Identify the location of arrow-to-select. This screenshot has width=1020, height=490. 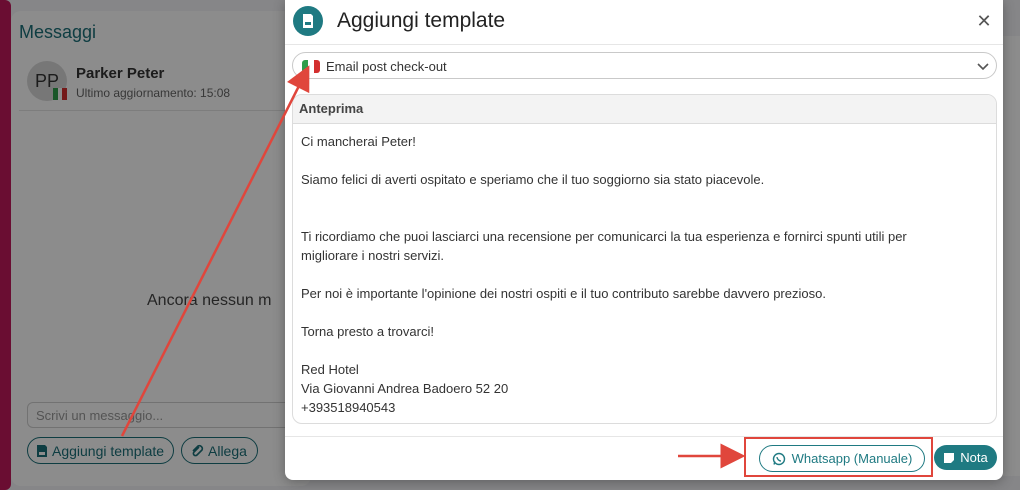
(215, 251).